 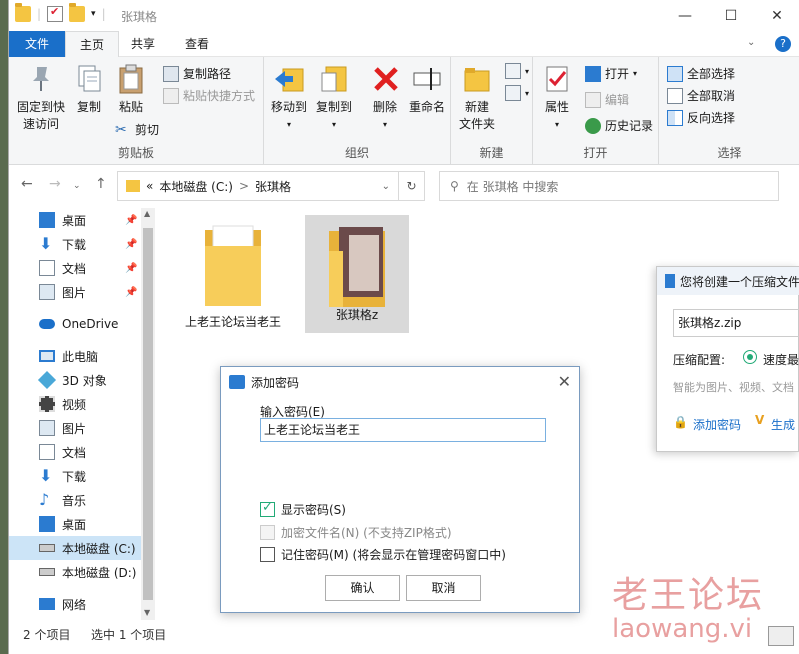 What do you see at coordinates (79, 548) in the screenshot?
I see `nav-item-drive-c: 本地磁盘 (C:)` at bounding box center [79, 548].